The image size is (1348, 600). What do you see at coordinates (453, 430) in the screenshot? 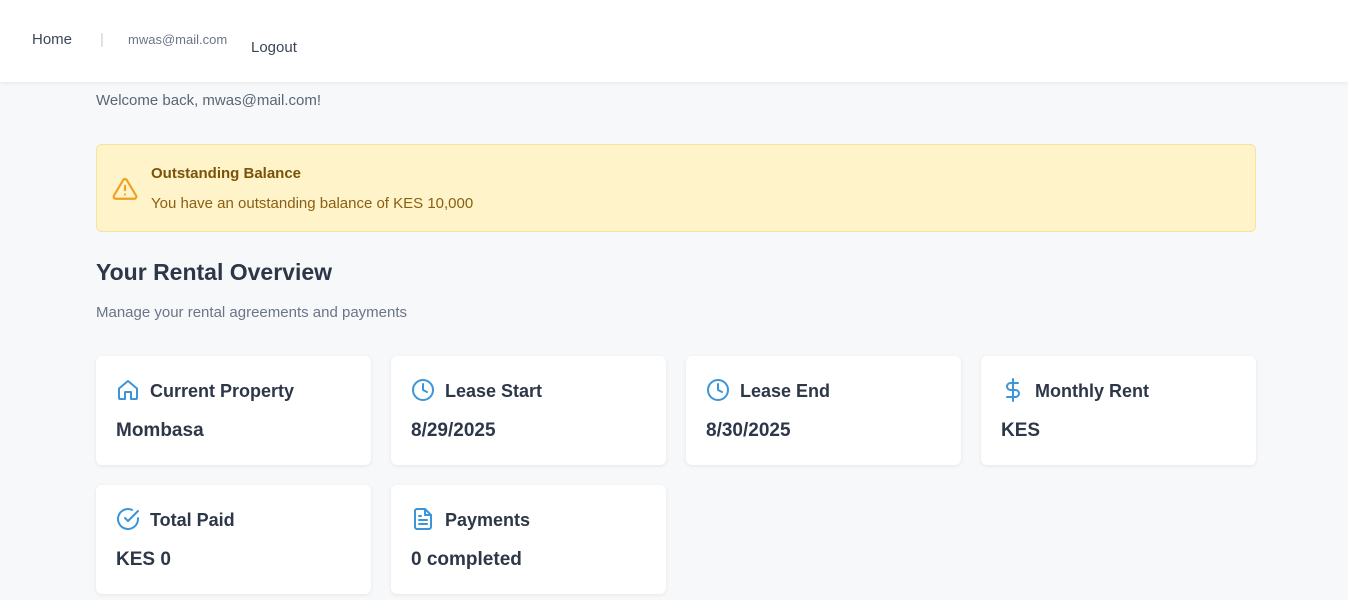
I see `card-value: 8/29/2025` at bounding box center [453, 430].